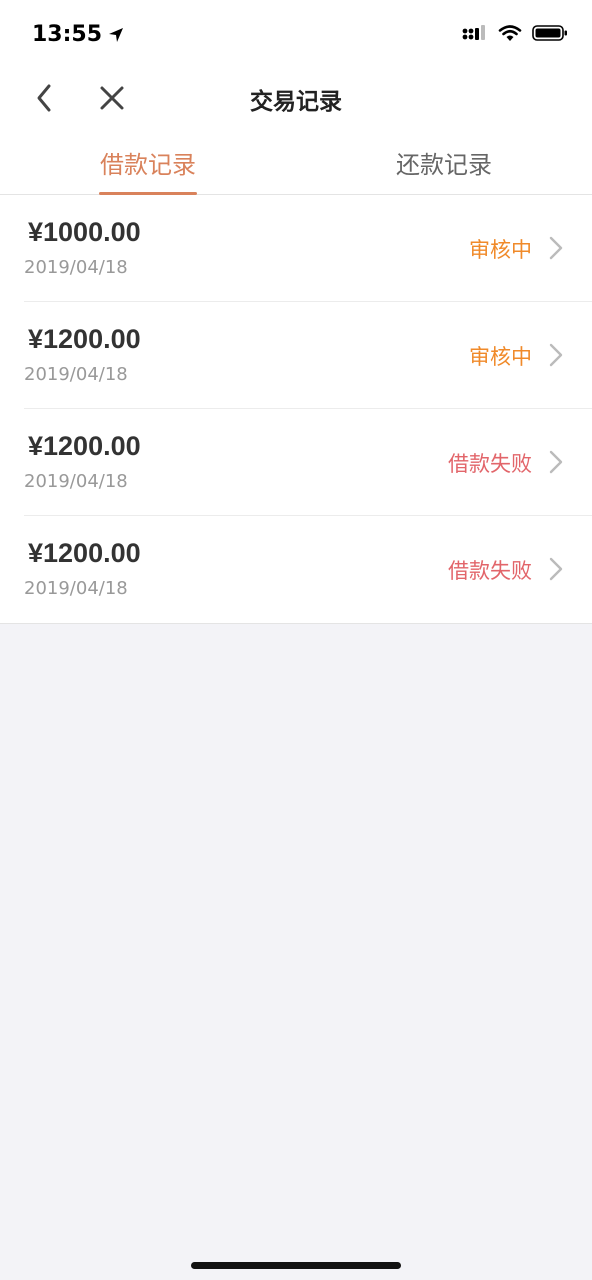  What do you see at coordinates (67, 34) in the screenshot?
I see `time-text: 13:55` at bounding box center [67, 34].